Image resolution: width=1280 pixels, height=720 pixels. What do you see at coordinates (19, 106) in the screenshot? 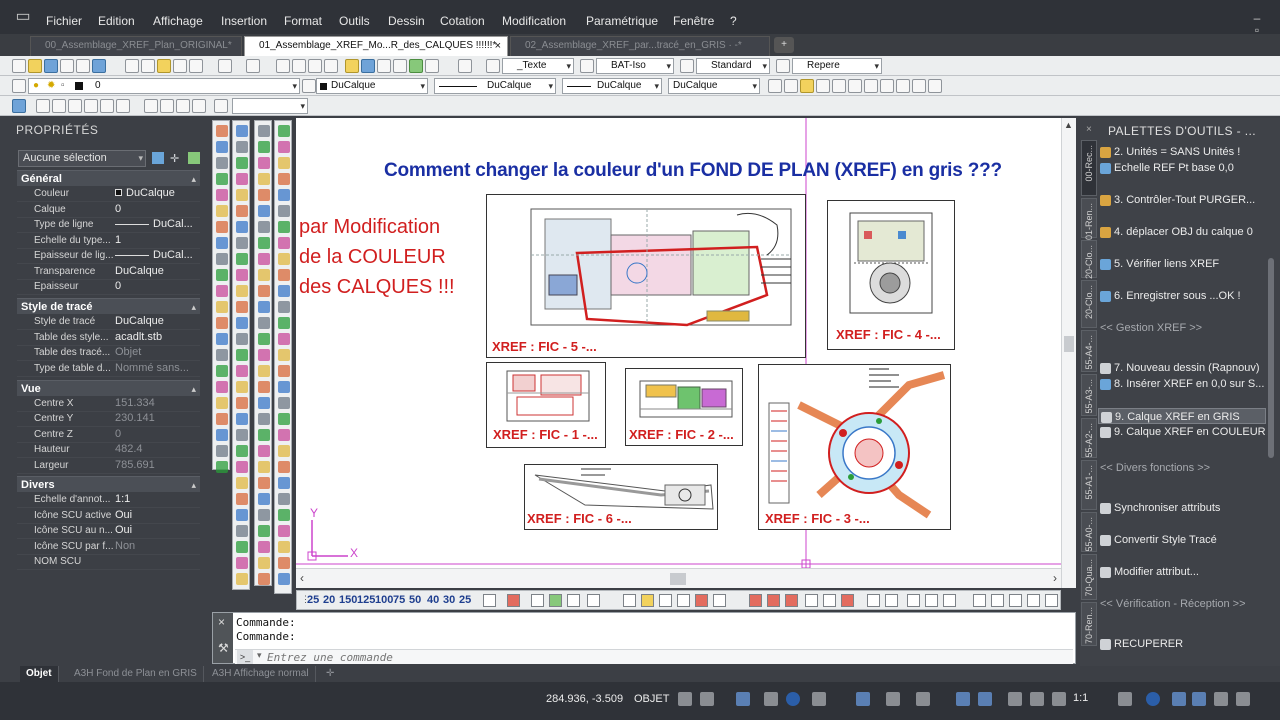
I see `view-top-icon` at bounding box center [19, 106].